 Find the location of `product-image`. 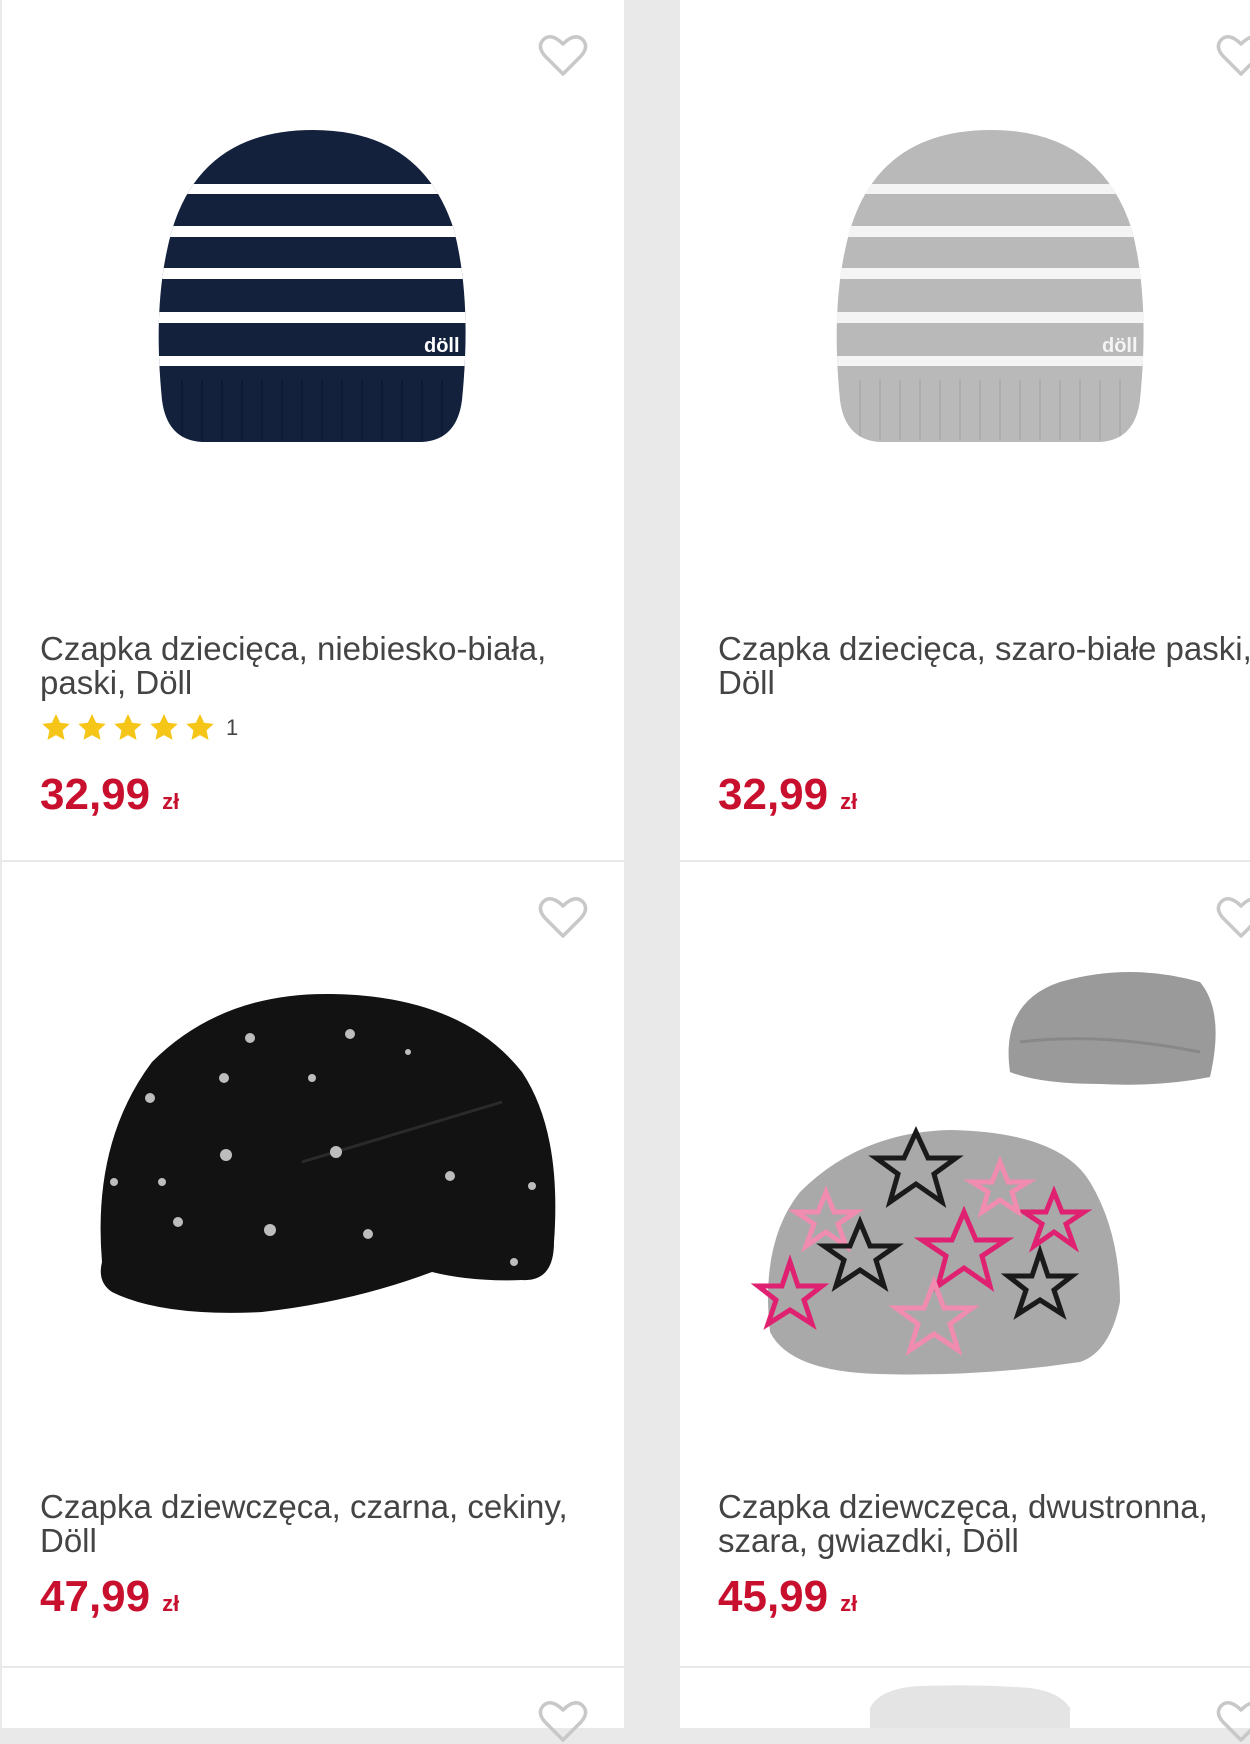

product-image is located at coordinates (965, 1698).